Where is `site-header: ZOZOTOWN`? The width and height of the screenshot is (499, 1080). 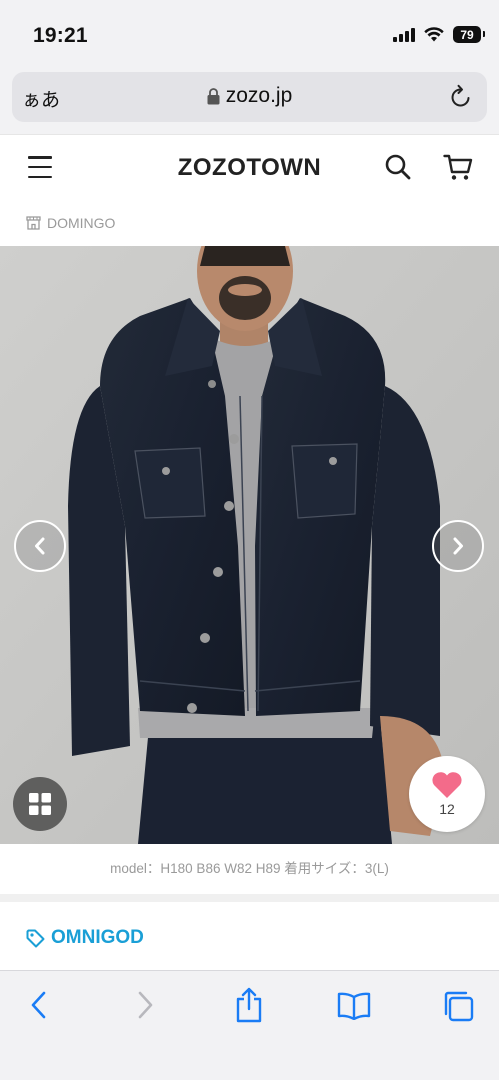
site-header: ZOZOTOWN is located at coordinates (249, 167).